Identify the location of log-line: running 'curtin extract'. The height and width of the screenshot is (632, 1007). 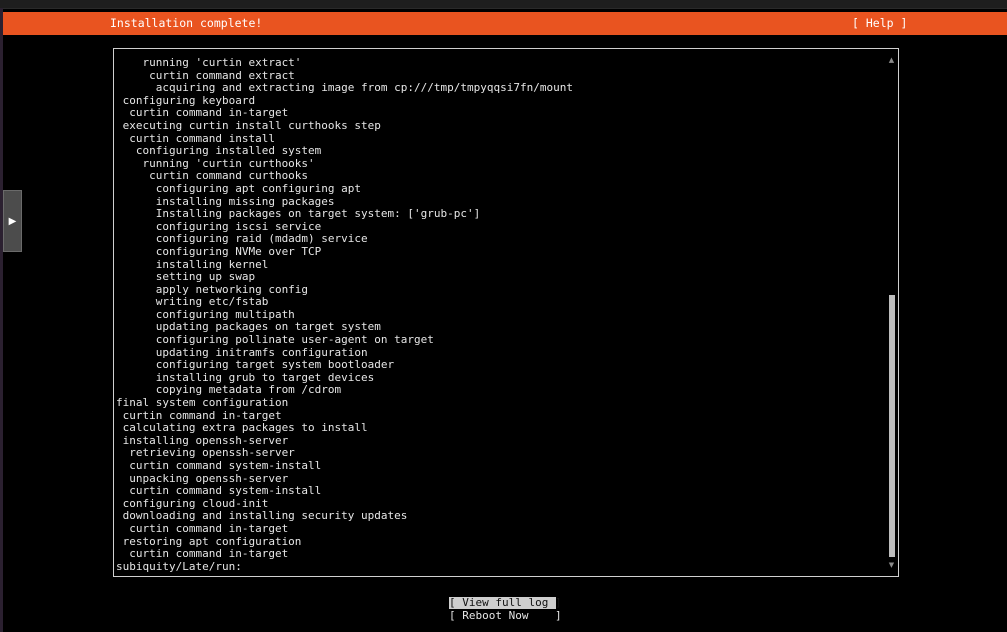
(209, 62).